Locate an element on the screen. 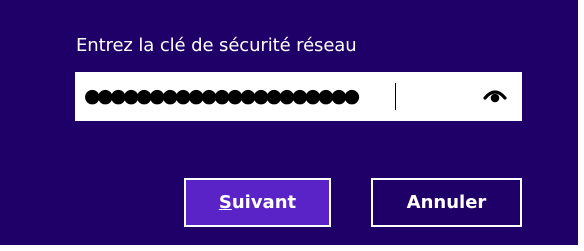 This screenshot has height=251, width=584. masked-password-text: ●●●●●●●●●●●●●●●●●●●●● is located at coordinates (222, 96).